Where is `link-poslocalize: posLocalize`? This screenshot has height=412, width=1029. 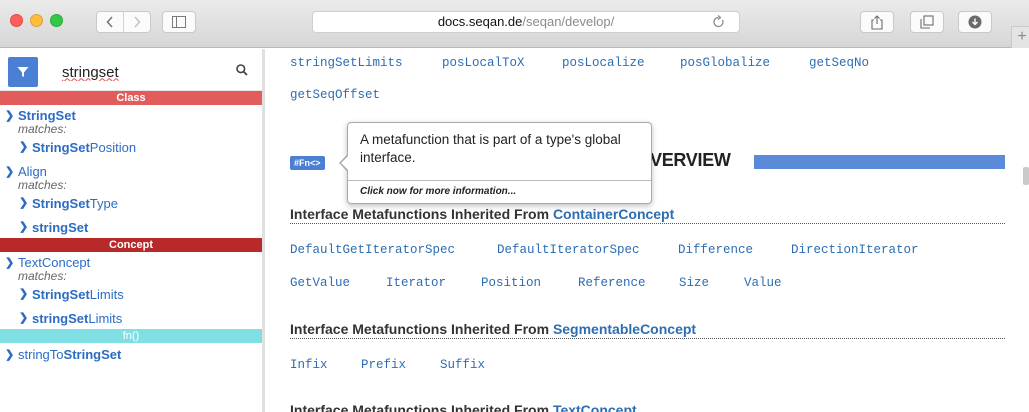
link-poslocalize: posLocalize is located at coordinates (603, 63).